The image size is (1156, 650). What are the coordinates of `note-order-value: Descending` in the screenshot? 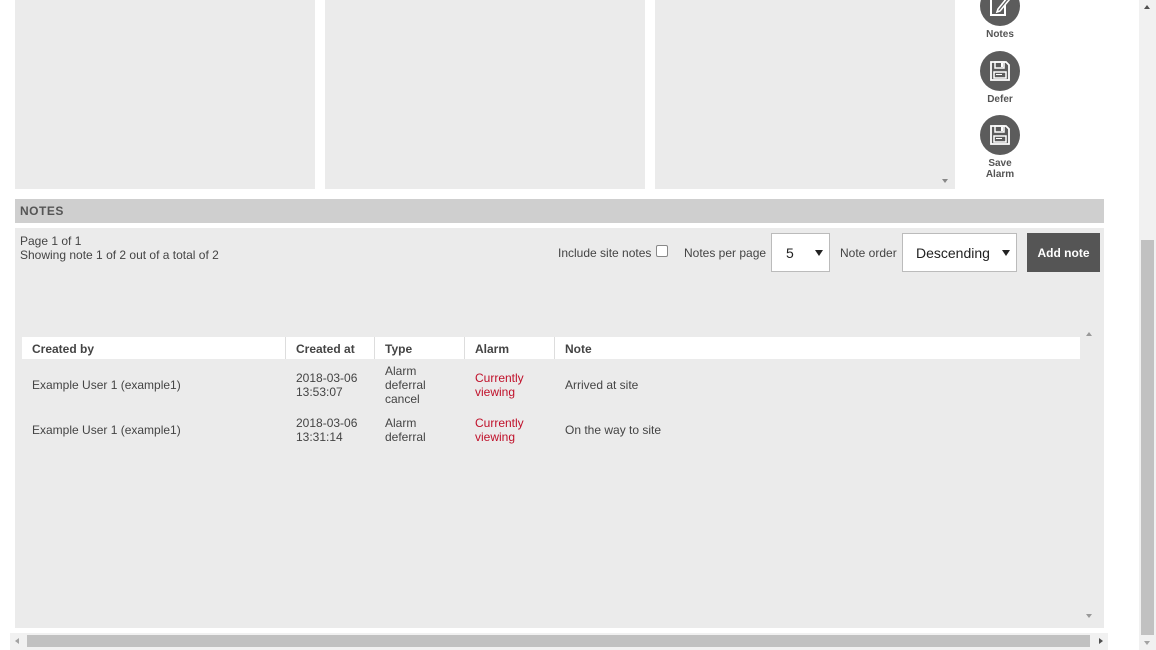 It's located at (953, 253).